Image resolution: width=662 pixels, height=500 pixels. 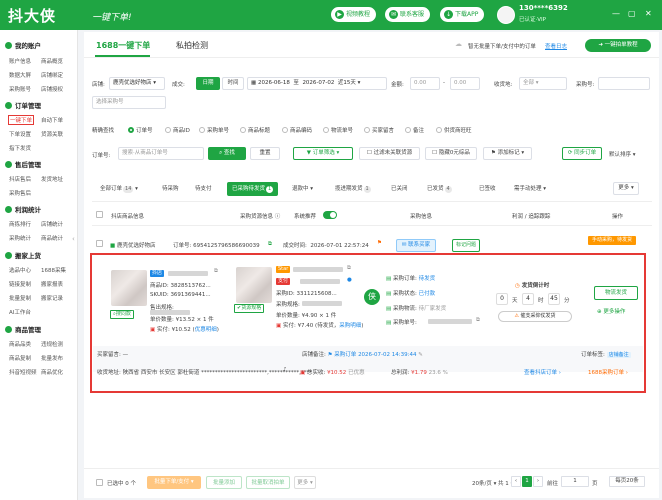 What do you see at coordinates (206, 330) in the screenshot?
I see `coupon-detail-link: 优惠明细` at bounding box center [206, 330].